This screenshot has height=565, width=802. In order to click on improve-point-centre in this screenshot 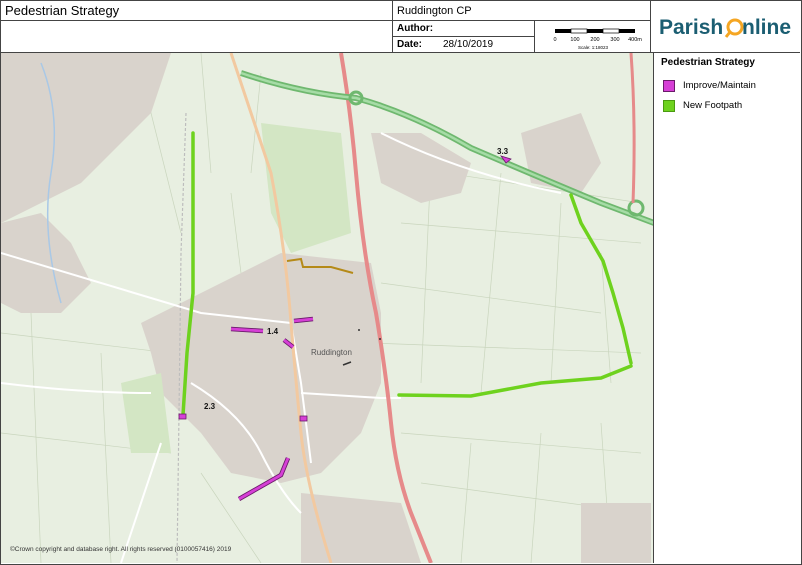, I will do `click(303, 418)`.